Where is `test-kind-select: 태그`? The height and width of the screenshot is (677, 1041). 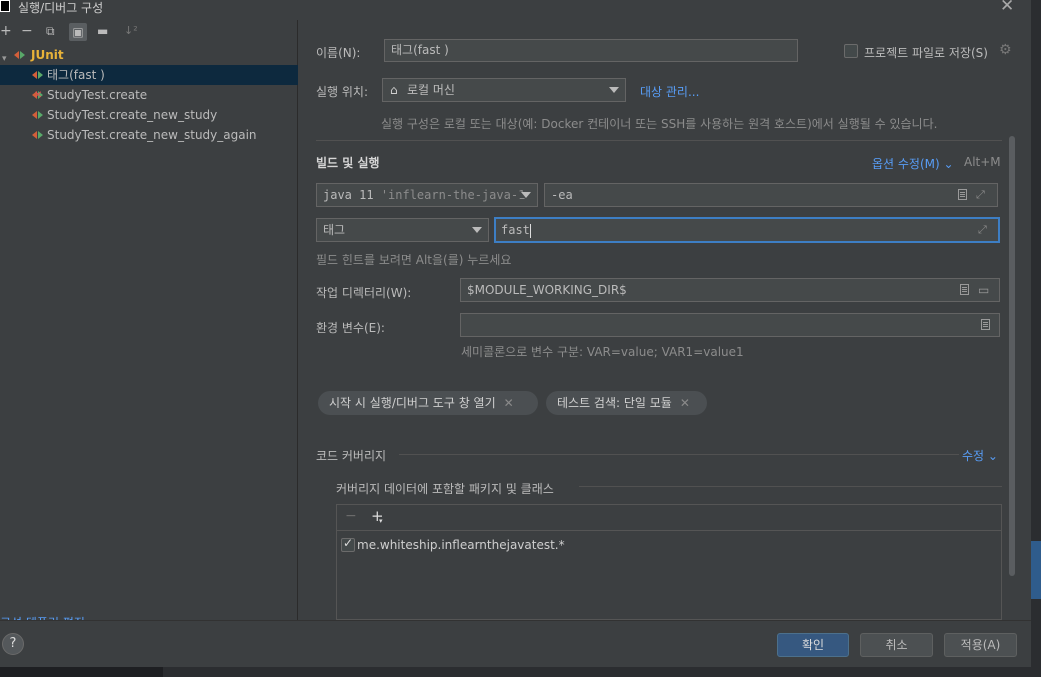
test-kind-select: 태그 is located at coordinates (402, 230).